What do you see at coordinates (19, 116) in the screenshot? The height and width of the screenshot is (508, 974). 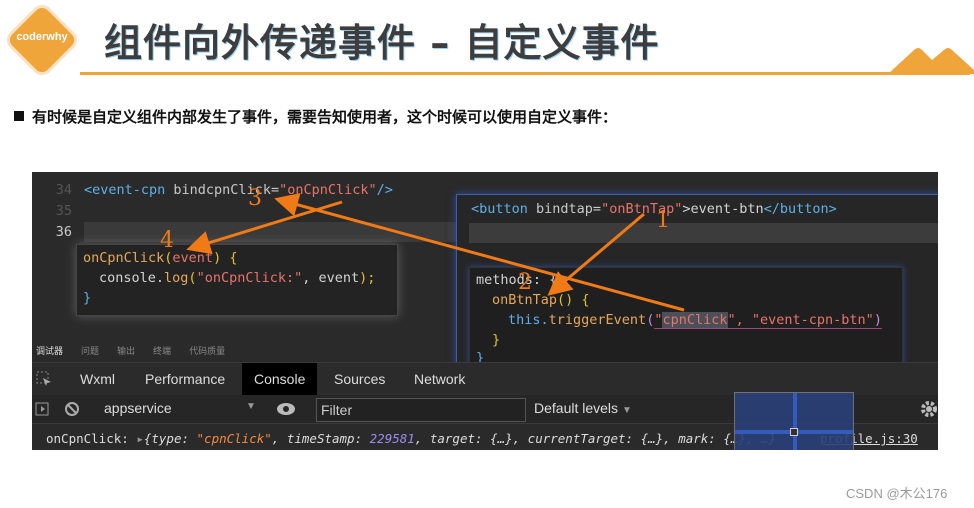 I see `bullet-square-icon` at bounding box center [19, 116].